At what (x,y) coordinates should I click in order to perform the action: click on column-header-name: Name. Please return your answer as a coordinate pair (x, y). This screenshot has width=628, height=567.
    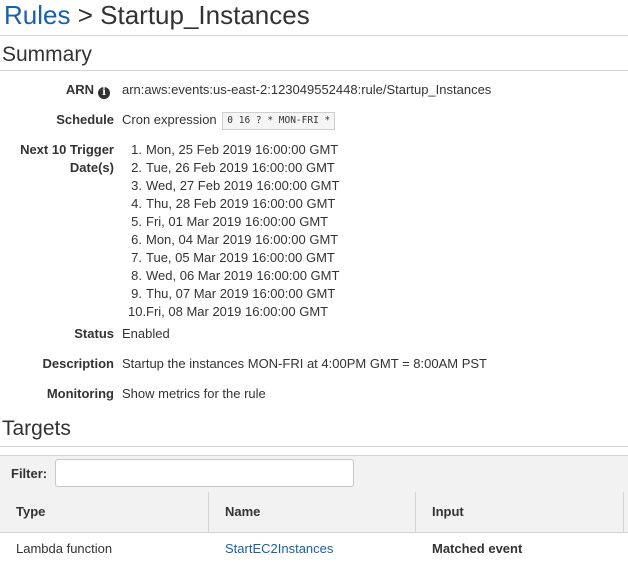
    Looking at the image, I should click on (312, 512).